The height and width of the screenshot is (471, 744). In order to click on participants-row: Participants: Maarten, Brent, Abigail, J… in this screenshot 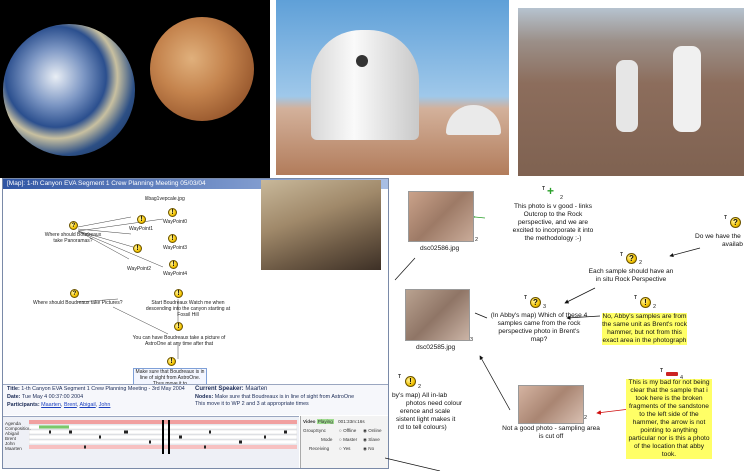, I will do `click(59, 405)`.